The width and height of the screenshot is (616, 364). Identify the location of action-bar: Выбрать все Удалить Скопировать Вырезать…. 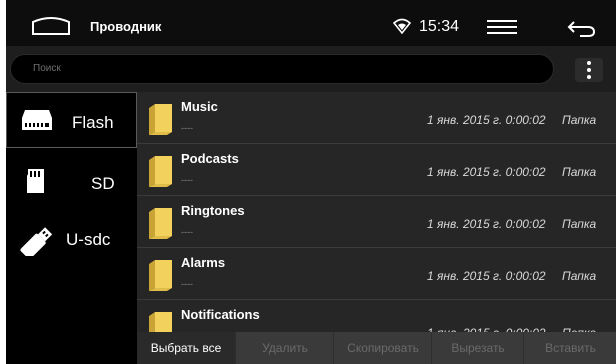
(376, 348).